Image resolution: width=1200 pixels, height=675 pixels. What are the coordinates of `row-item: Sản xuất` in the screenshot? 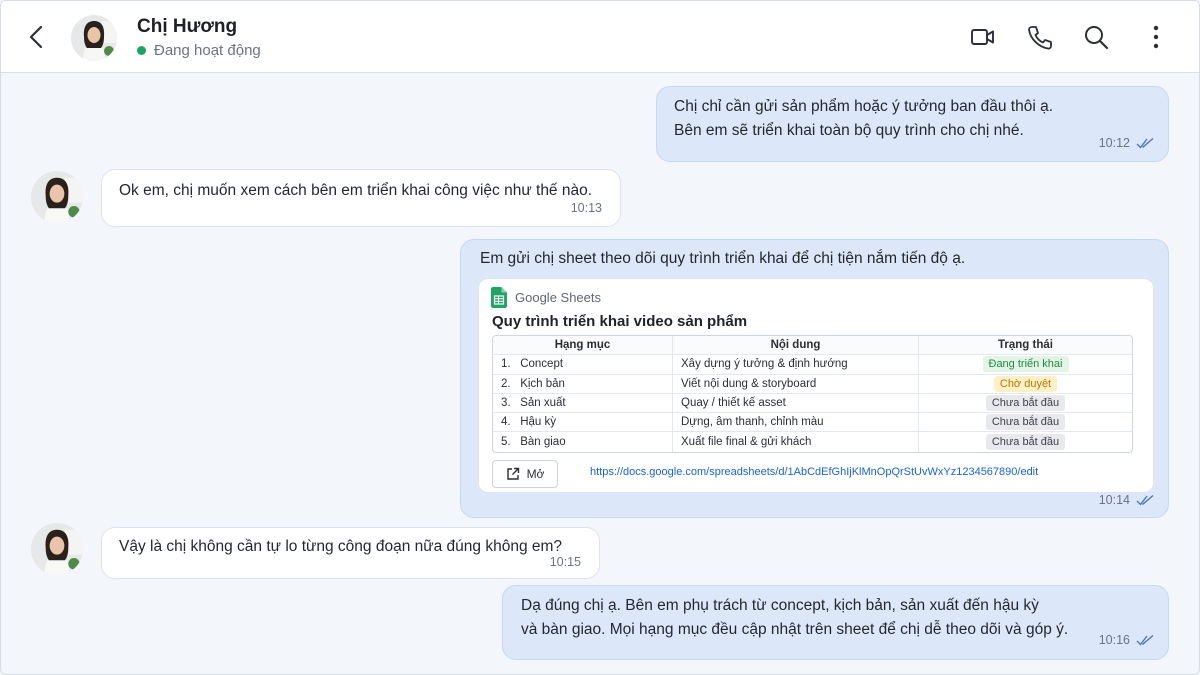 It's located at (543, 403).